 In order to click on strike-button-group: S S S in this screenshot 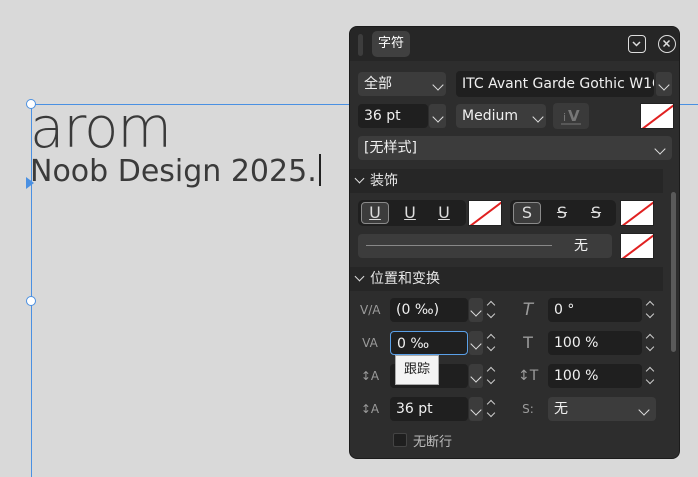, I will do `click(563, 213)`.